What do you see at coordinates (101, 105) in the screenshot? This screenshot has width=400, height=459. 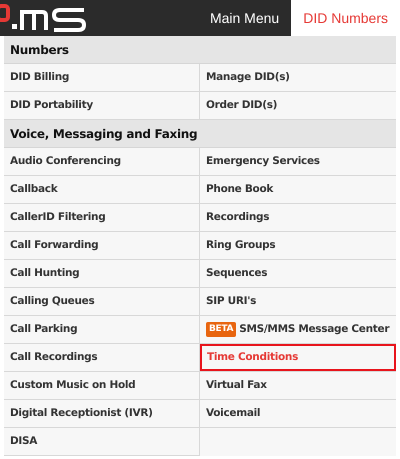 I see `menu-link: DID Portability` at bounding box center [101, 105].